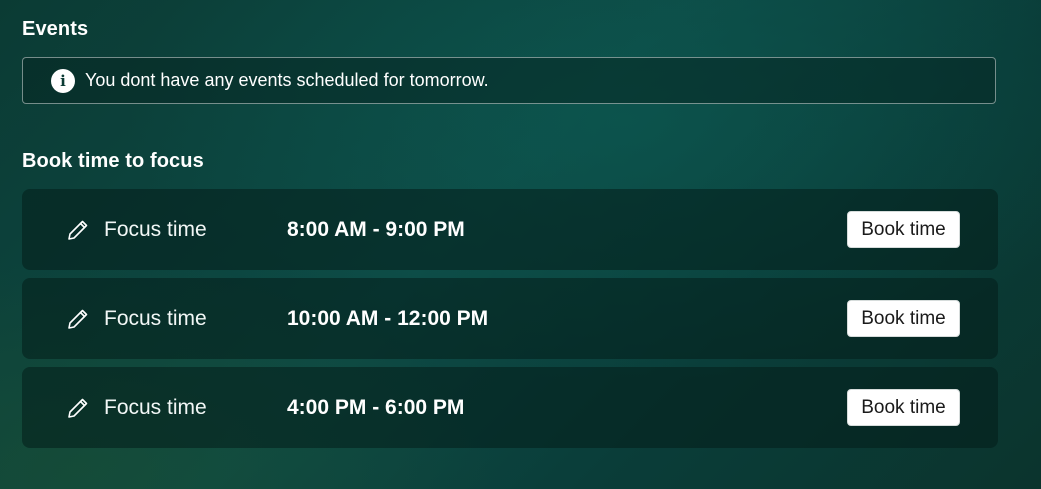 The image size is (1041, 489). What do you see at coordinates (376, 229) in the screenshot?
I see `focus-slot-time-range: 8:00 AM - 9:00 PM` at bounding box center [376, 229].